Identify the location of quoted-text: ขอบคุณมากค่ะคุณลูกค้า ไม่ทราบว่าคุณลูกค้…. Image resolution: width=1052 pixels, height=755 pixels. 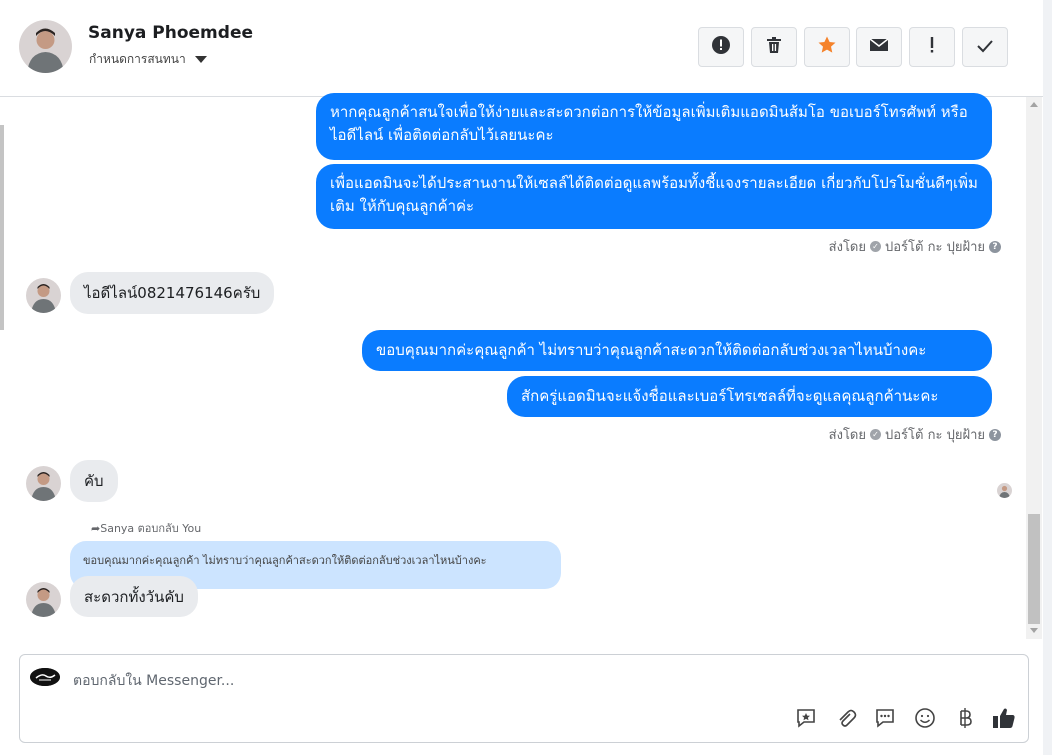
(285, 560).